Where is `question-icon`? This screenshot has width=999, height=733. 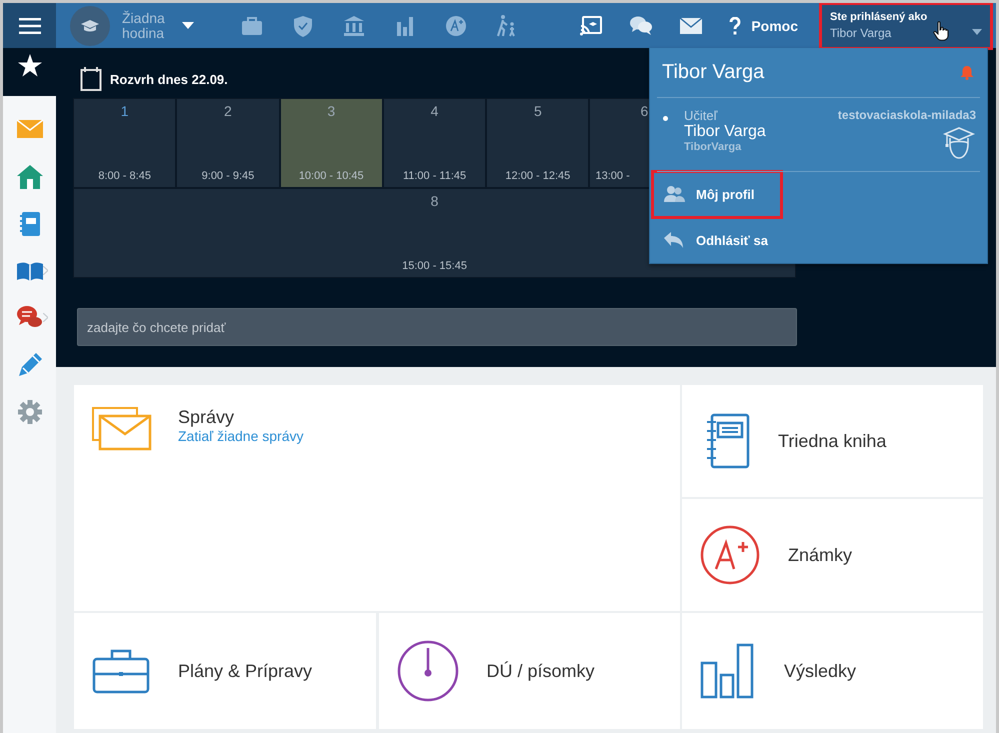
question-icon is located at coordinates (735, 25).